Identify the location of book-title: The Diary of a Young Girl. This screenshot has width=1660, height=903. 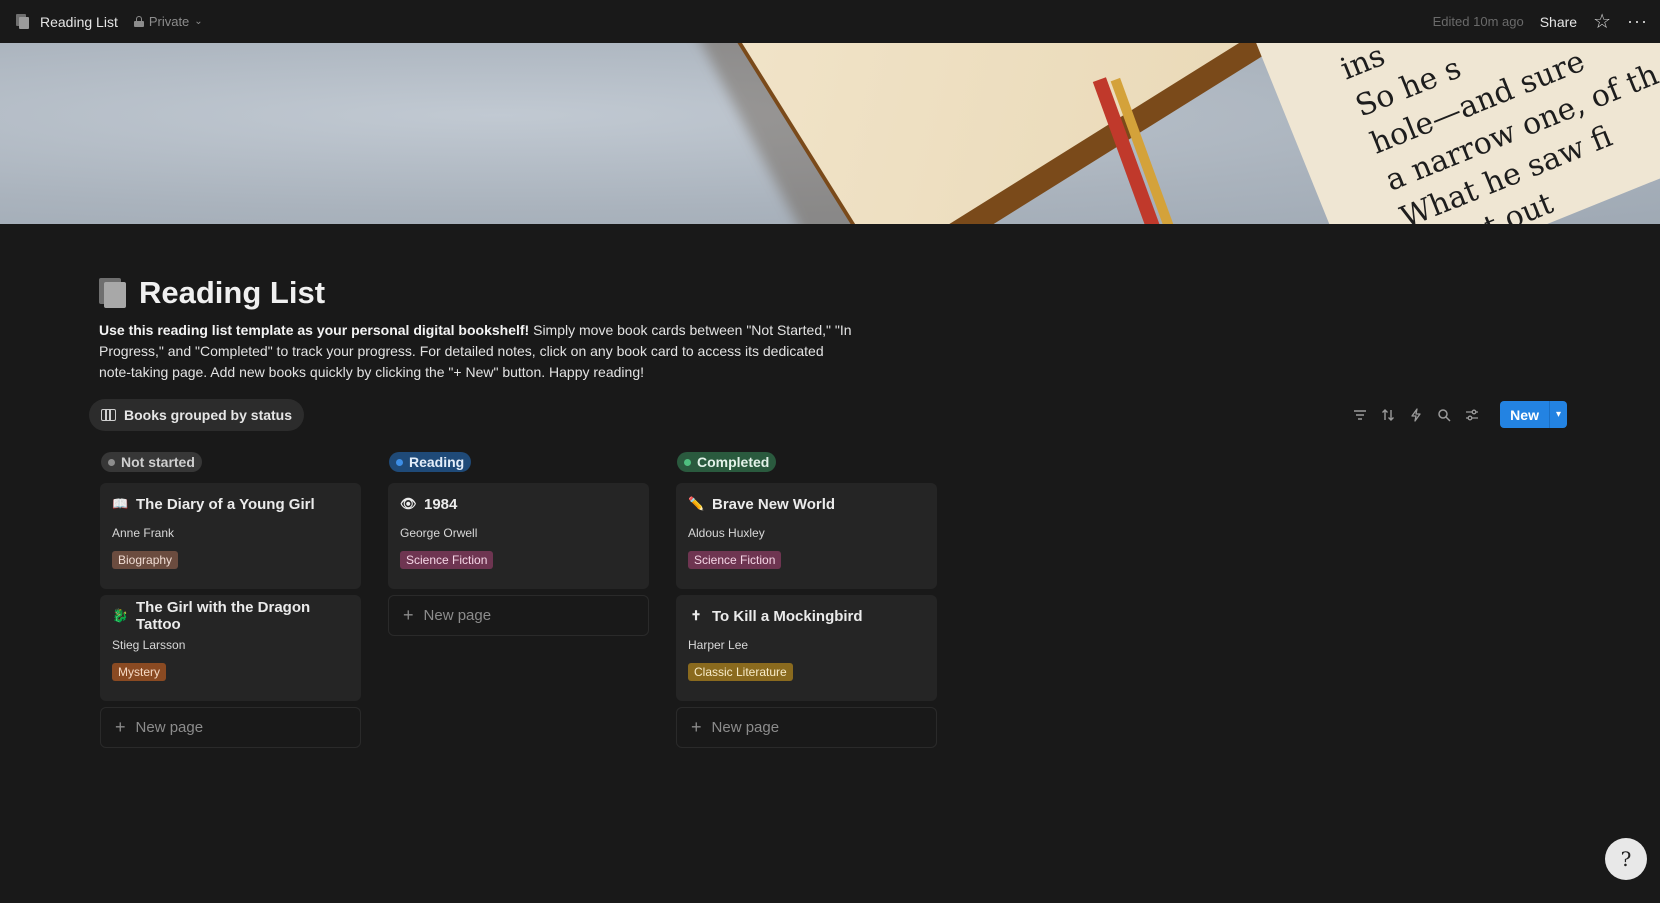
(225, 504).